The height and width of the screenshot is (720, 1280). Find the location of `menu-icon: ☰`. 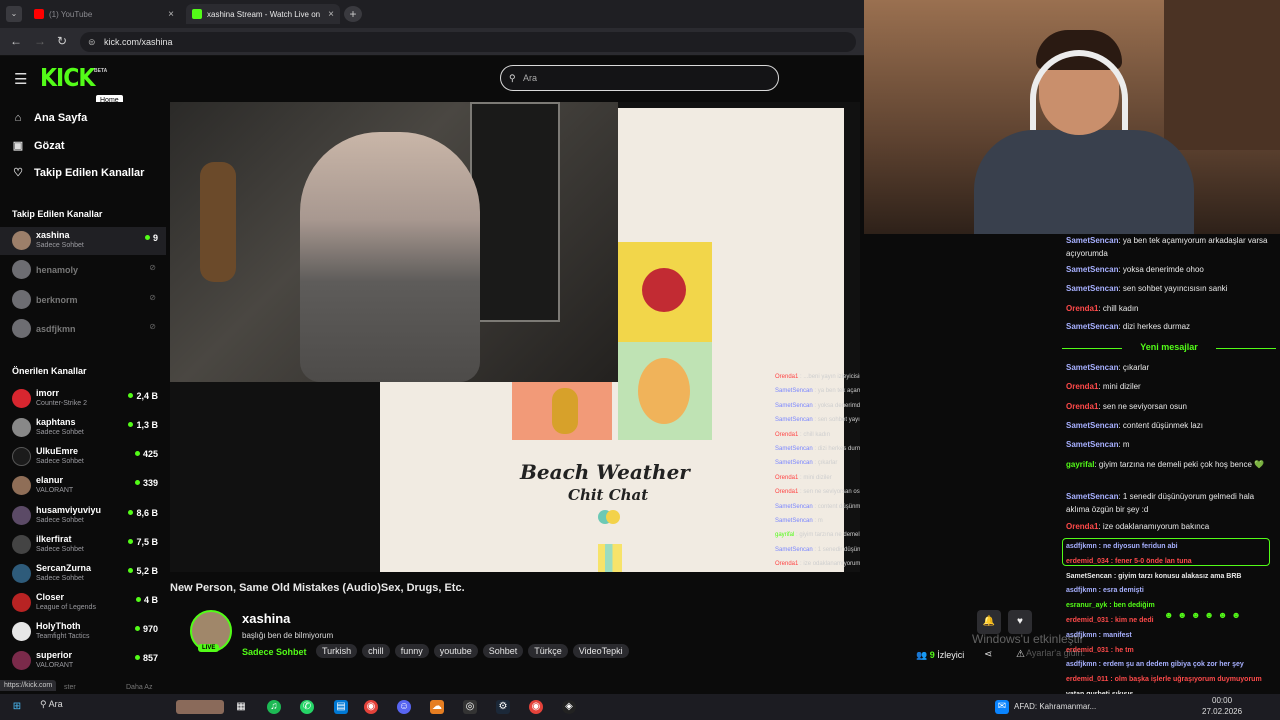

menu-icon: ☰ is located at coordinates (20, 79).